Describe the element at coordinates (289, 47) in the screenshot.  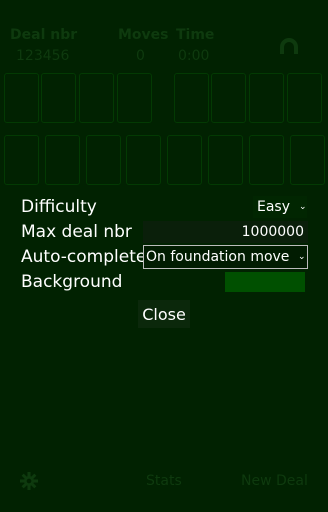
I see `undo-icon` at that location.